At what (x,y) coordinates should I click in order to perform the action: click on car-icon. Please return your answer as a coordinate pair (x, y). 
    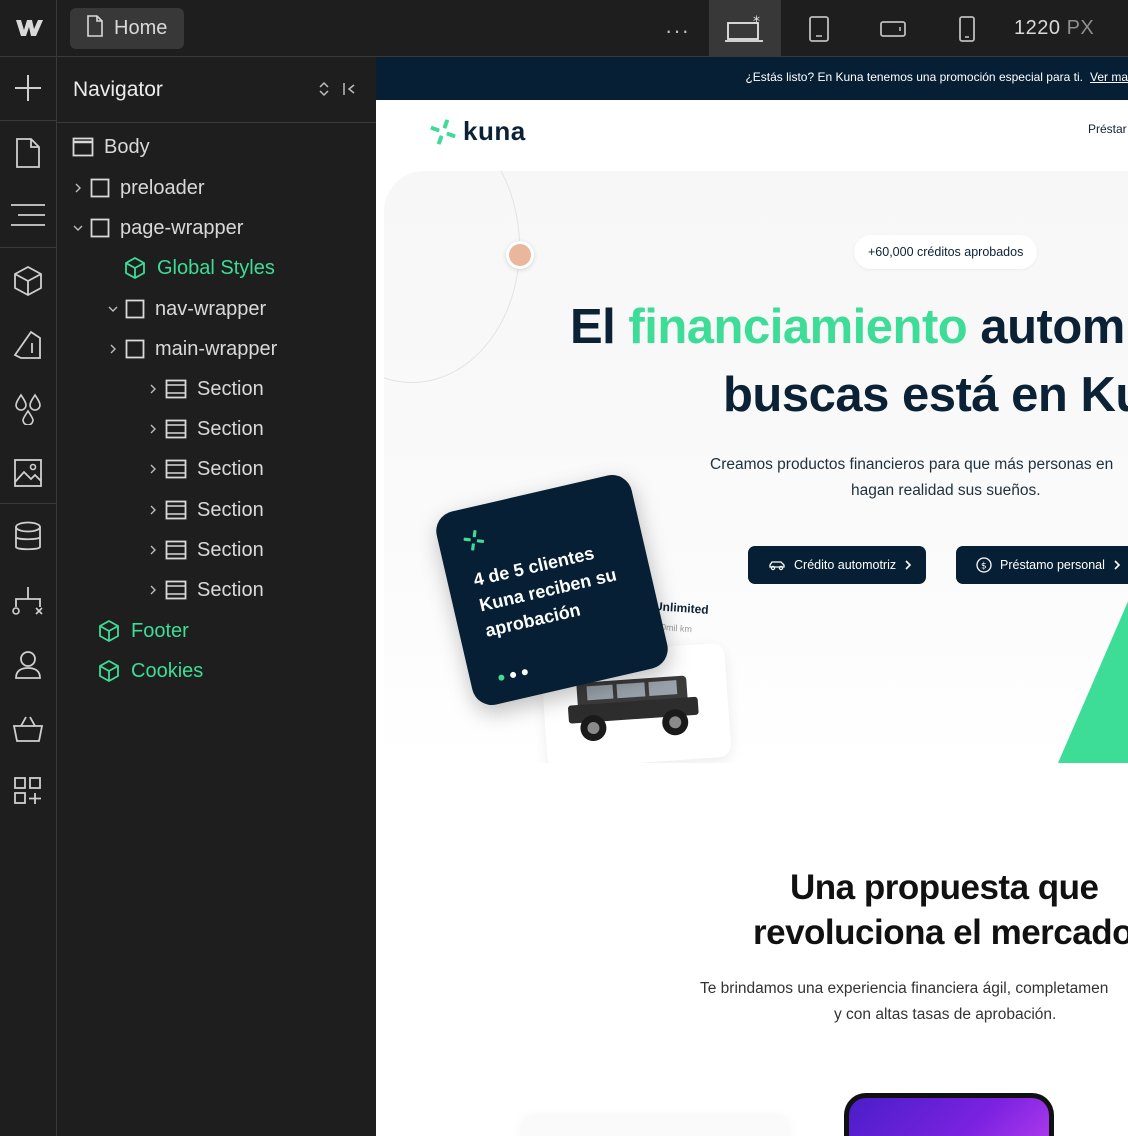
    Looking at the image, I should click on (777, 566).